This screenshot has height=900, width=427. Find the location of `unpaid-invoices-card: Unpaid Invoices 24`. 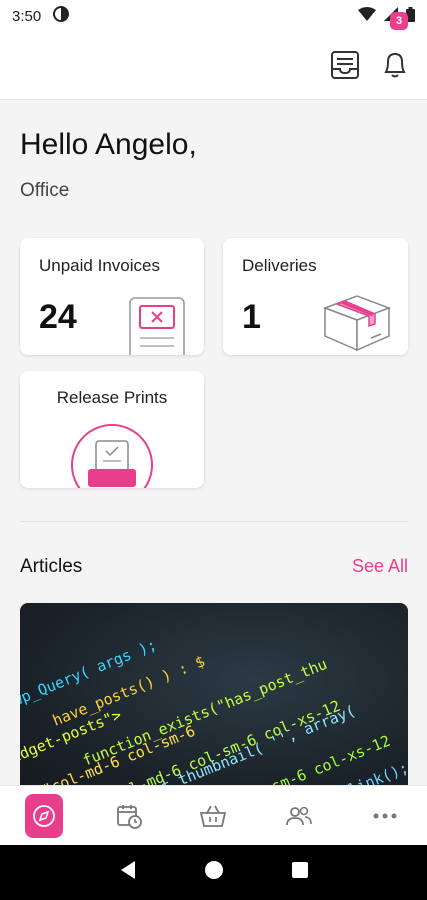

unpaid-invoices-card: Unpaid Invoices 24 is located at coordinates (112, 296).